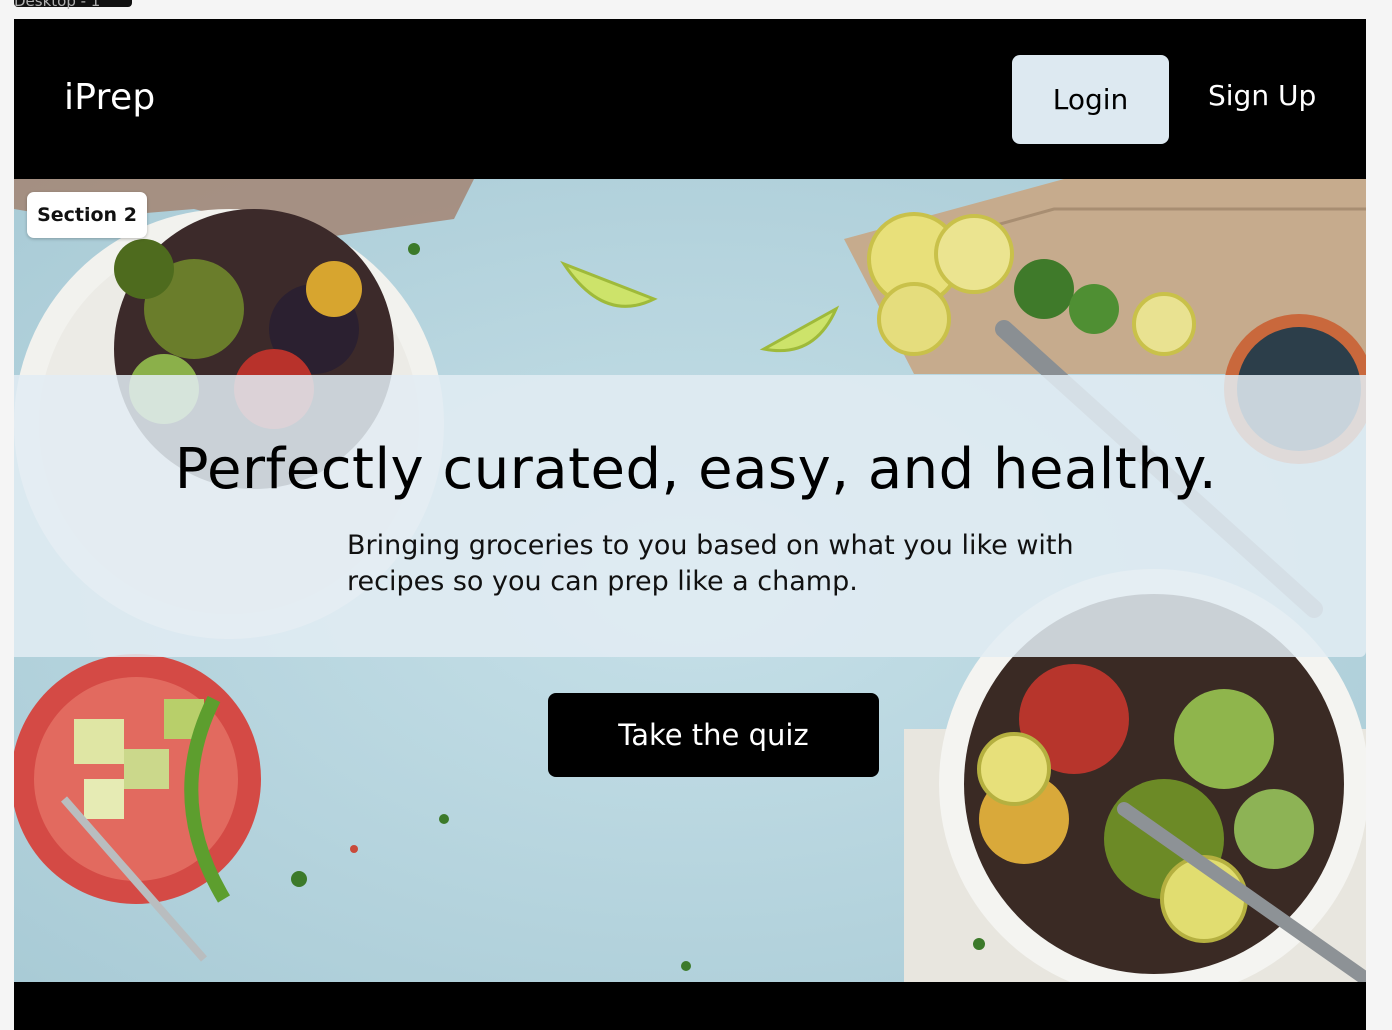 The height and width of the screenshot is (1030, 1392). Describe the element at coordinates (690, 1006) in the screenshot. I see `footer-bar` at that location.